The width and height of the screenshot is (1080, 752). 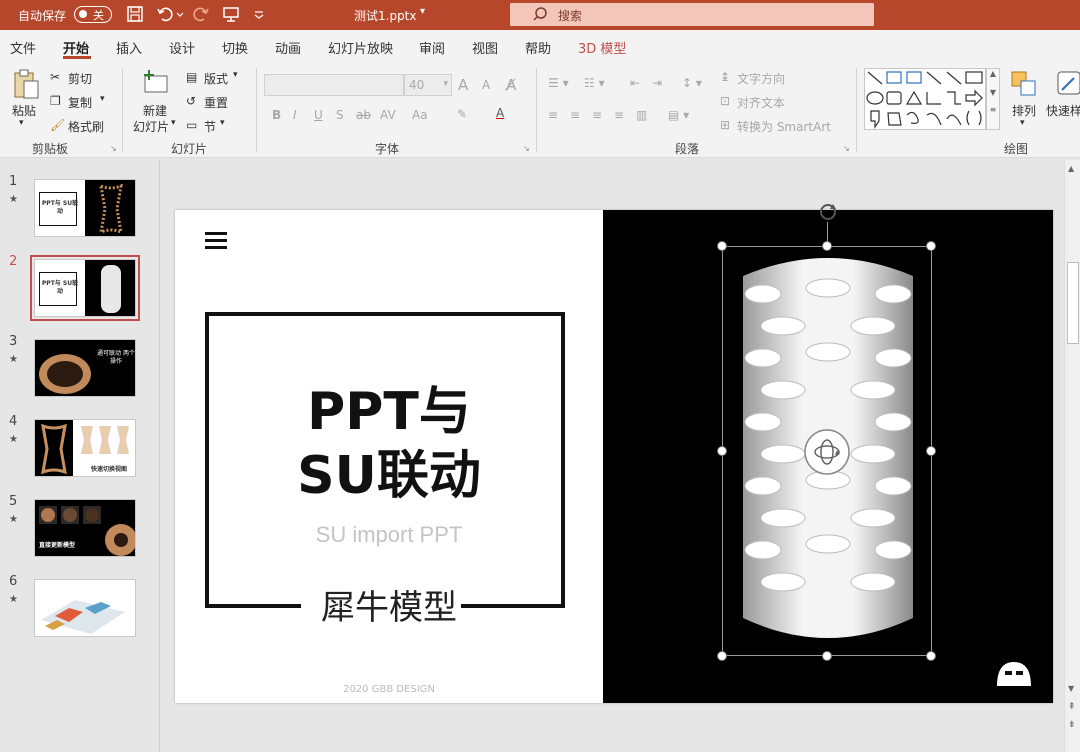 What do you see at coordinates (846, 148) in the screenshot?
I see `paragraph-launcher-icon: ↘` at bounding box center [846, 148].